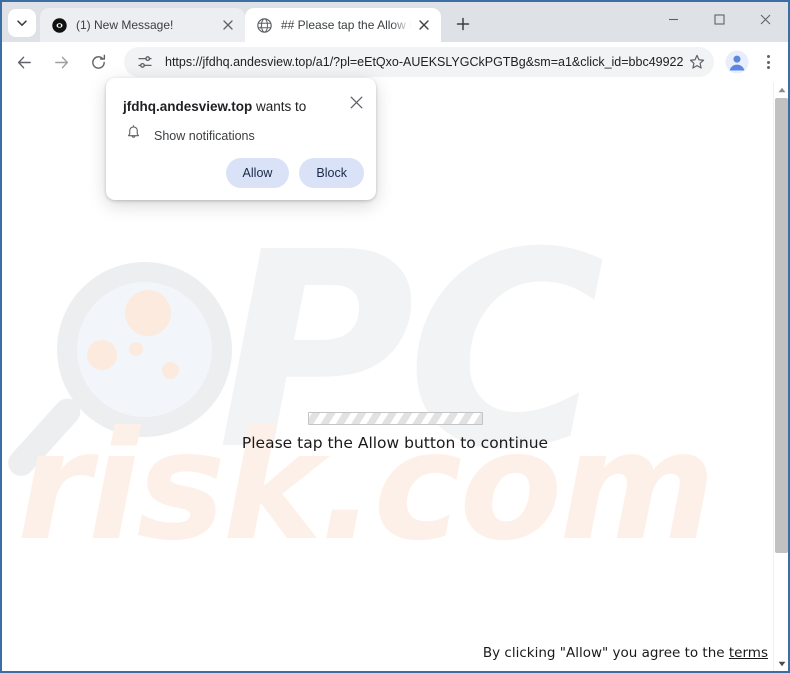  I want to click on magnifying-glass-icon, so click(117, 372).